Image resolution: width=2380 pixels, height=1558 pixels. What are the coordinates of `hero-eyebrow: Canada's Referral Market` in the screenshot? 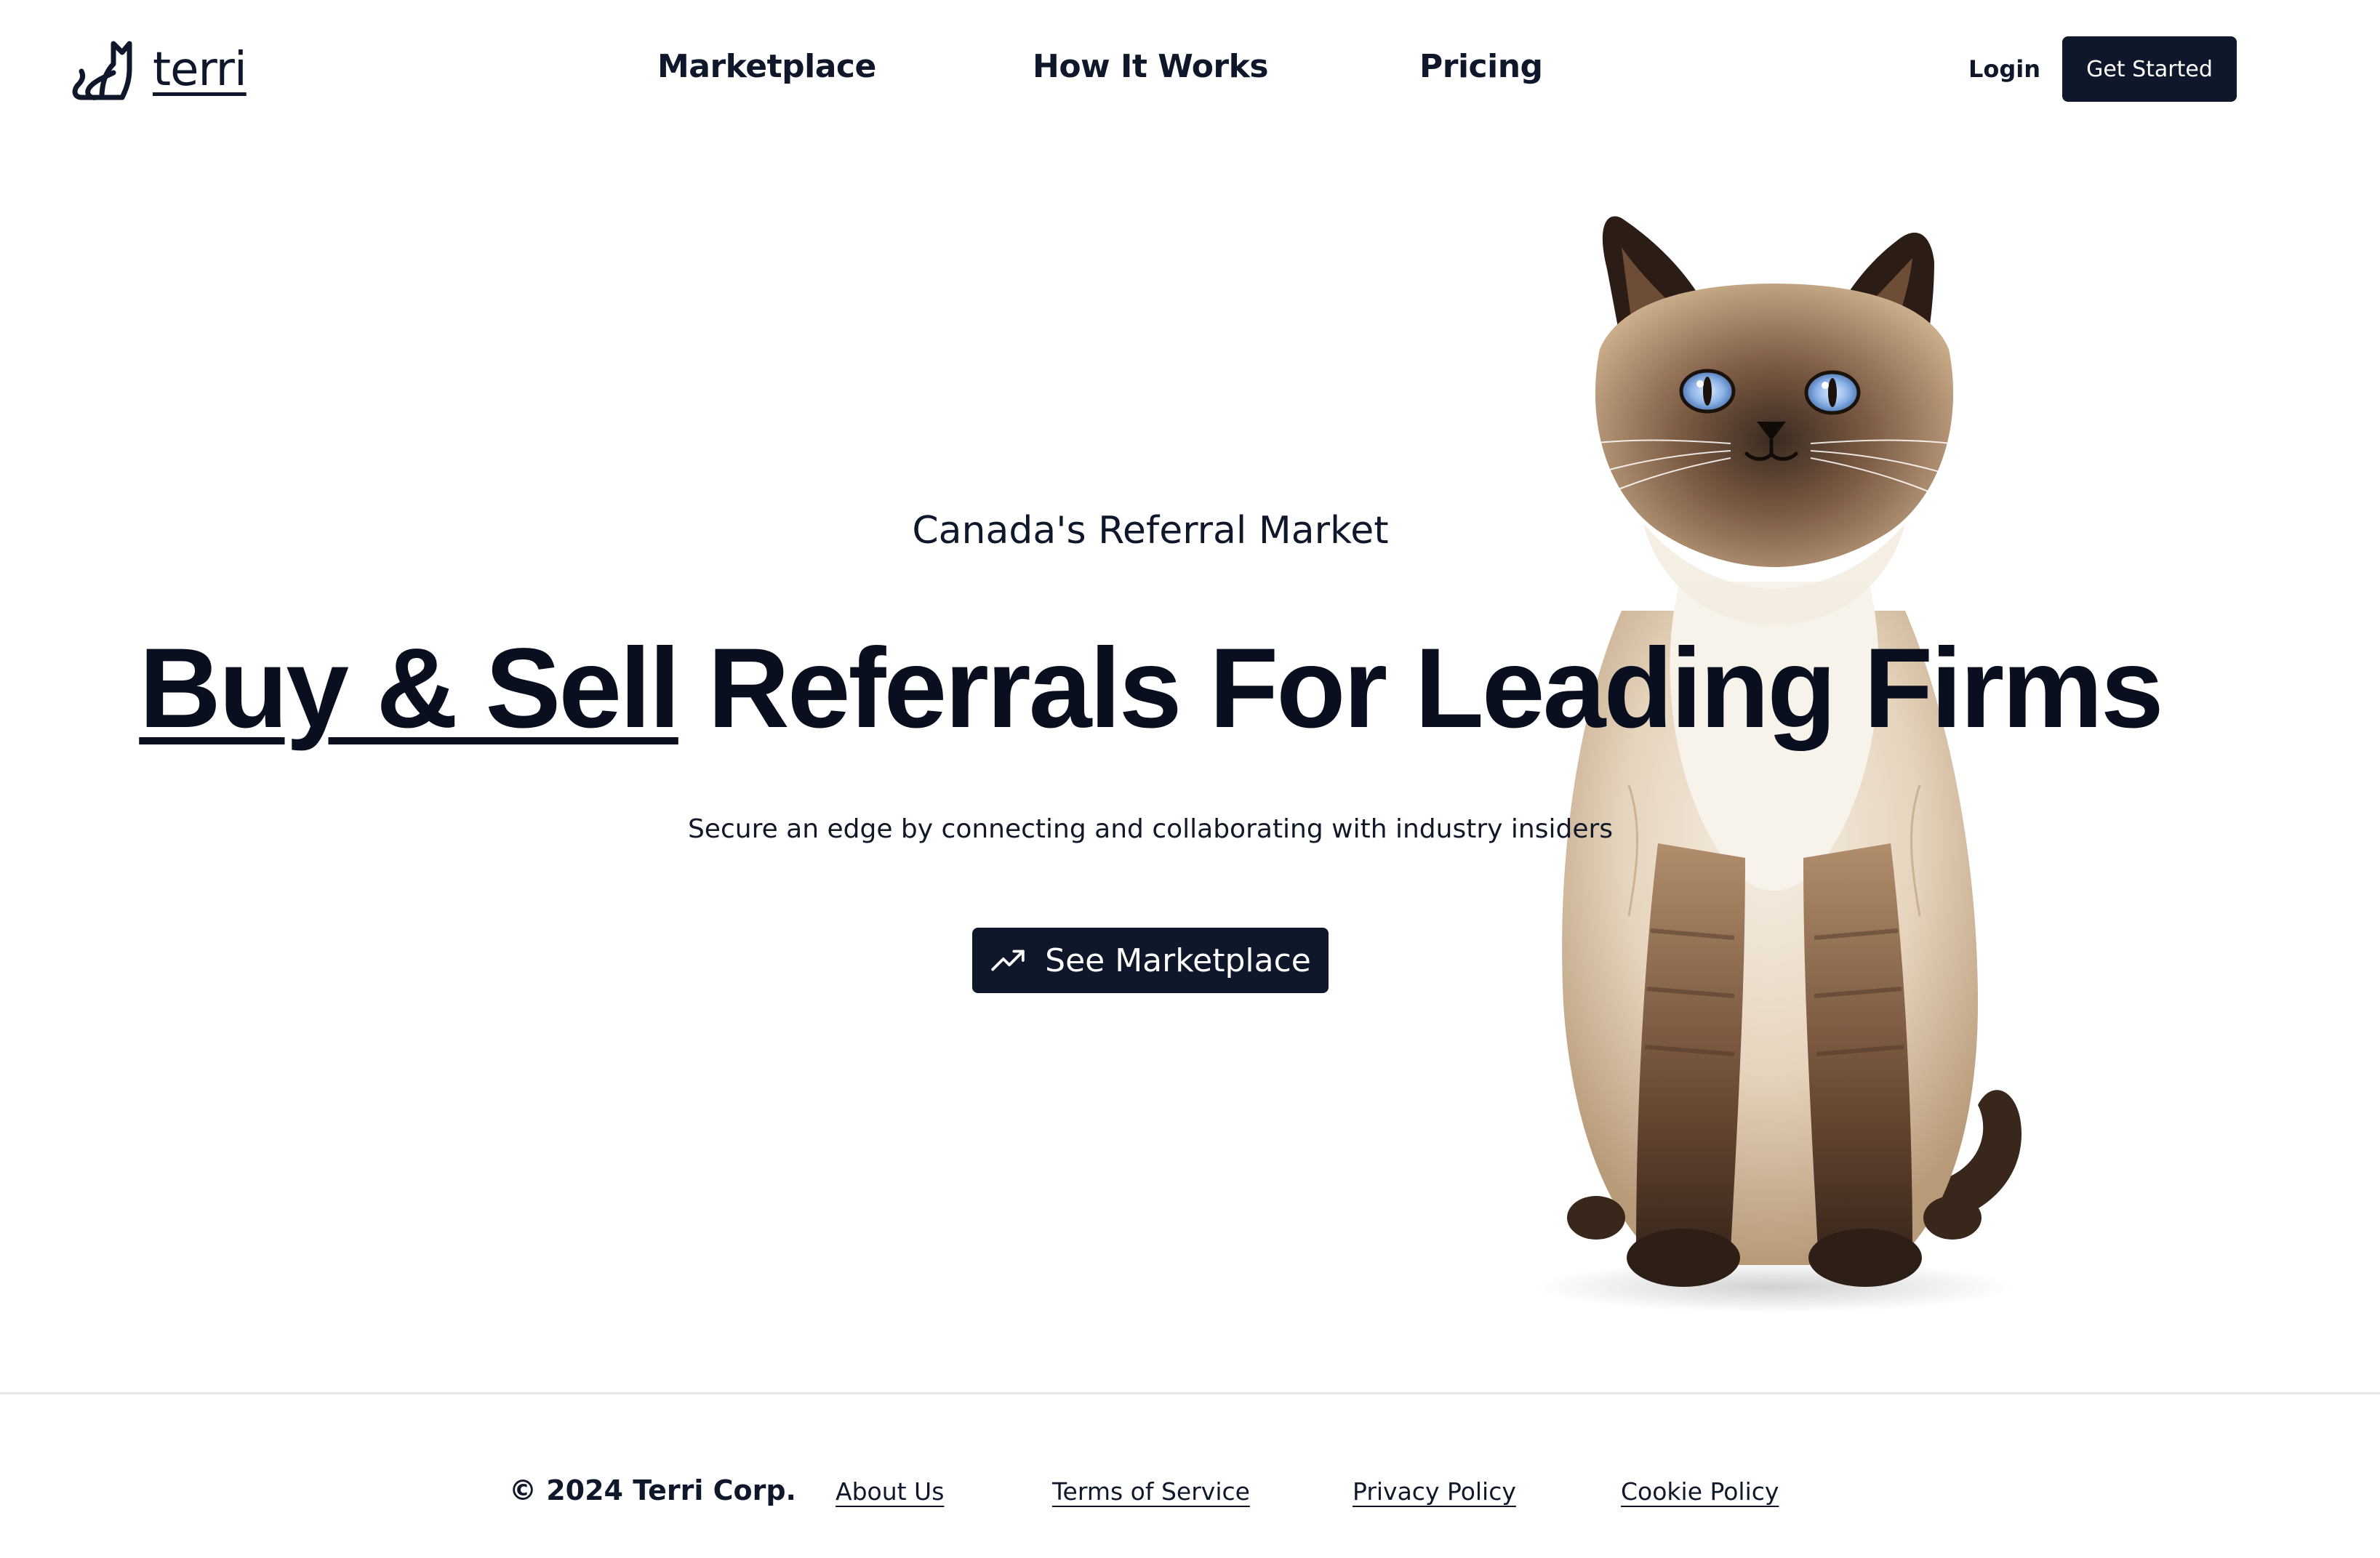 It's located at (1150, 531).